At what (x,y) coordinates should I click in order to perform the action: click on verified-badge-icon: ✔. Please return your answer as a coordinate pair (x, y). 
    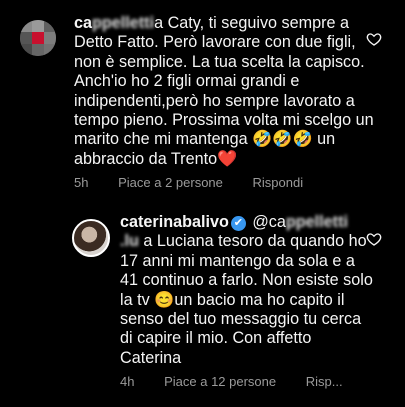
    Looking at the image, I should click on (238, 223).